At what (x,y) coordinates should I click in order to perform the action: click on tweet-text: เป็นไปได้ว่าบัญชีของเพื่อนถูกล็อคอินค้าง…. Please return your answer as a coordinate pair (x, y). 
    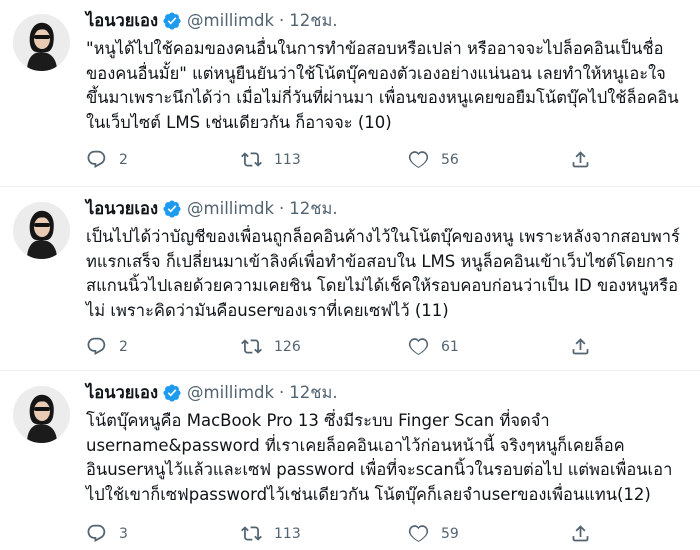
    Looking at the image, I should click on (383, 273).